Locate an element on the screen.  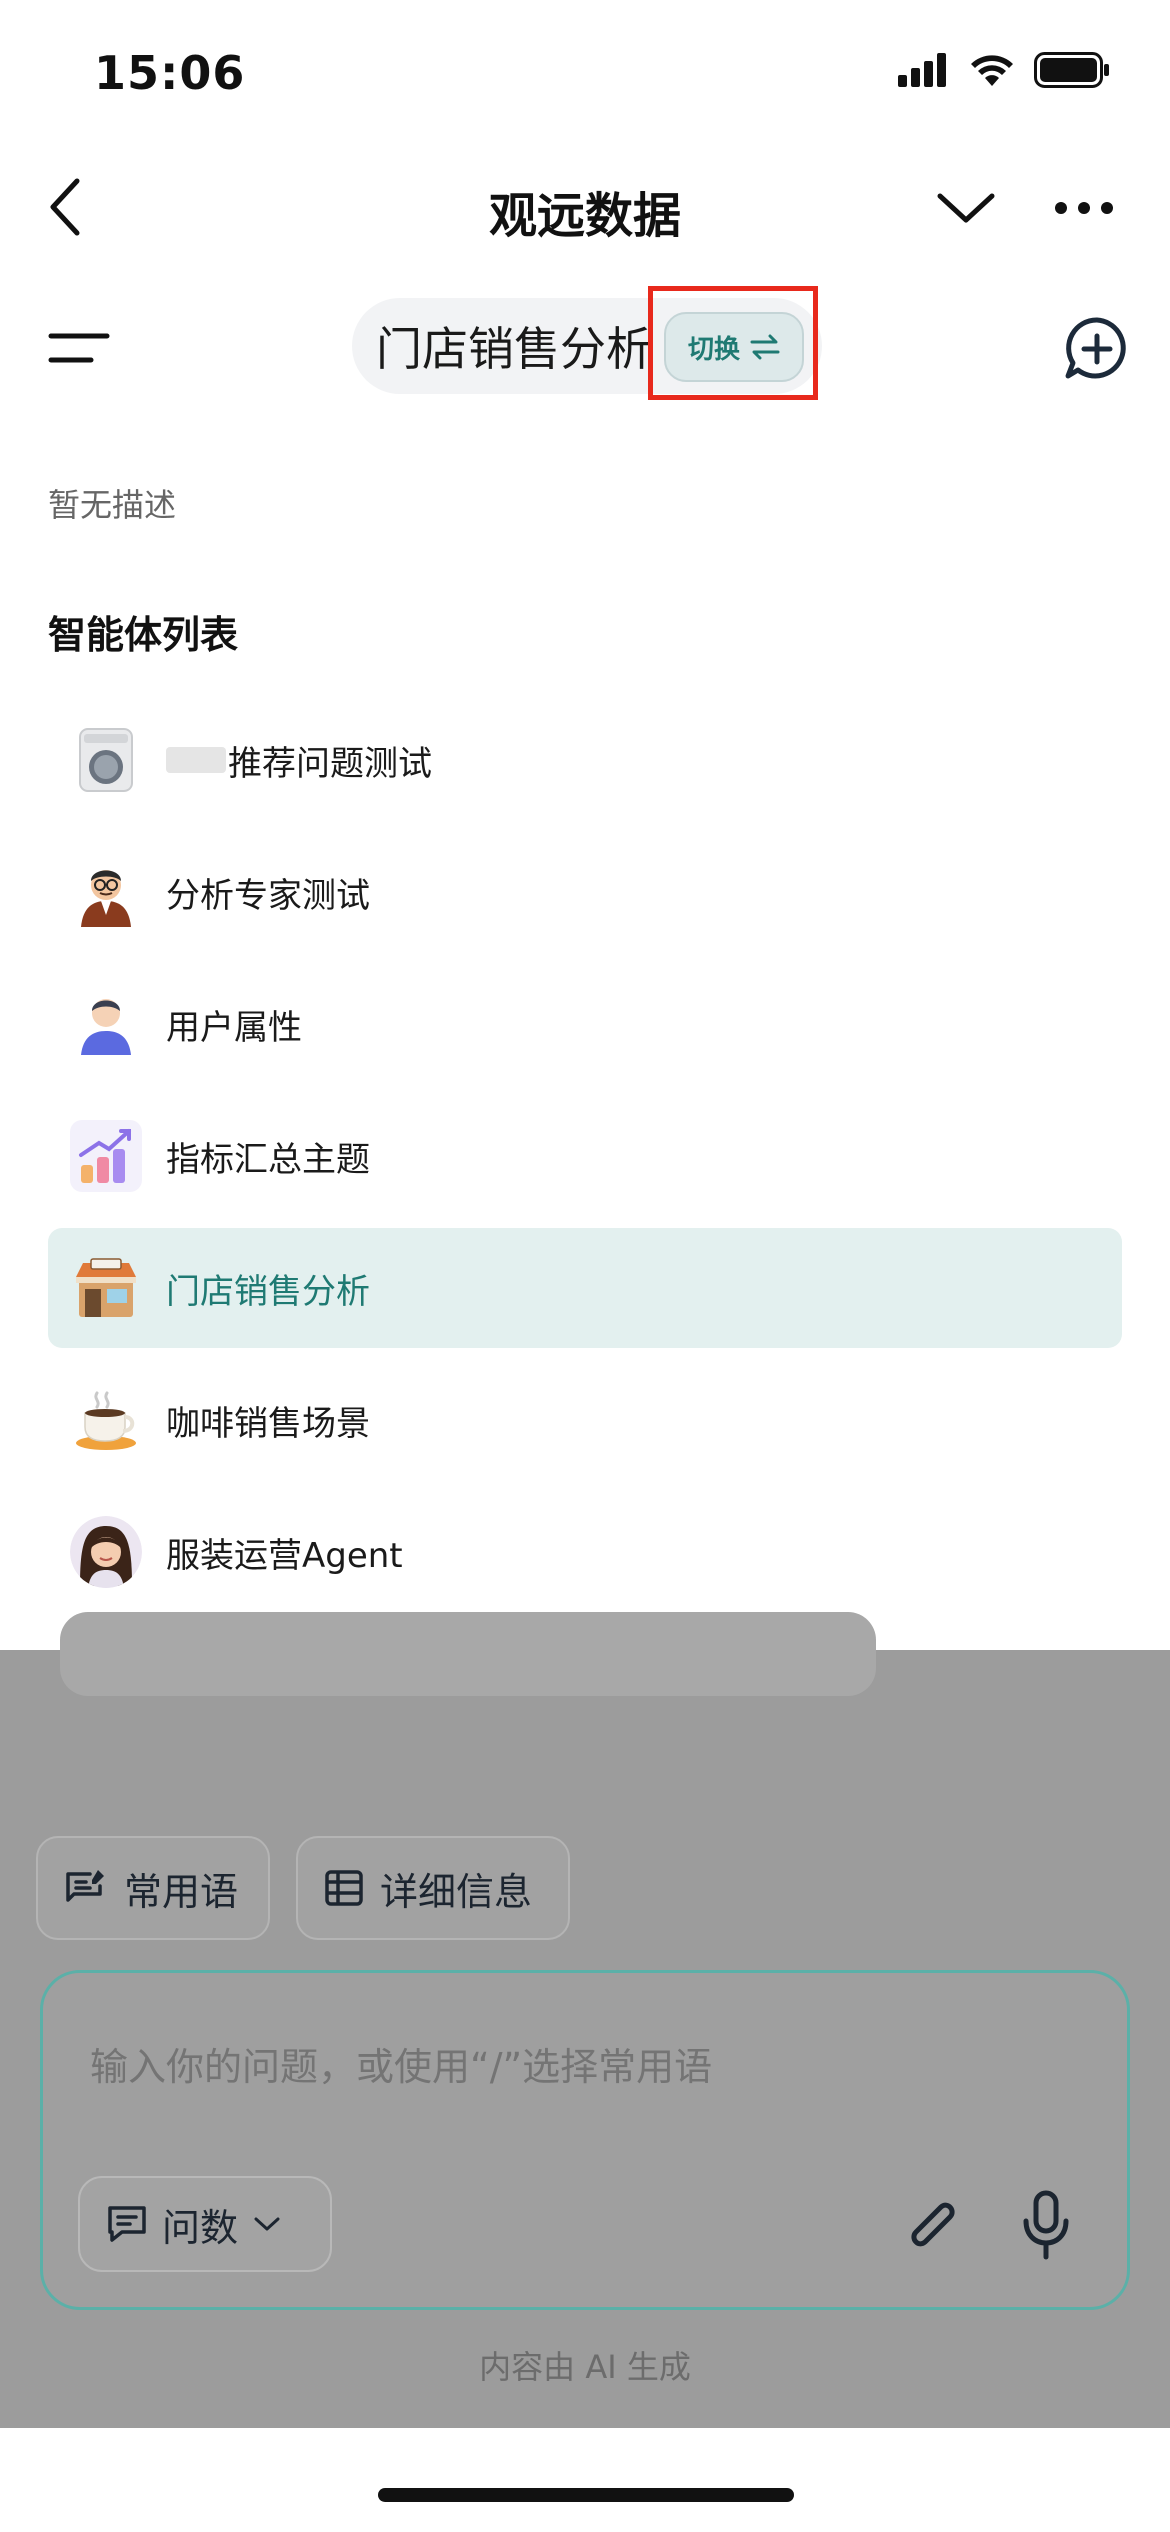
mode-select: 问数 is located at coordinates (205, 2224).